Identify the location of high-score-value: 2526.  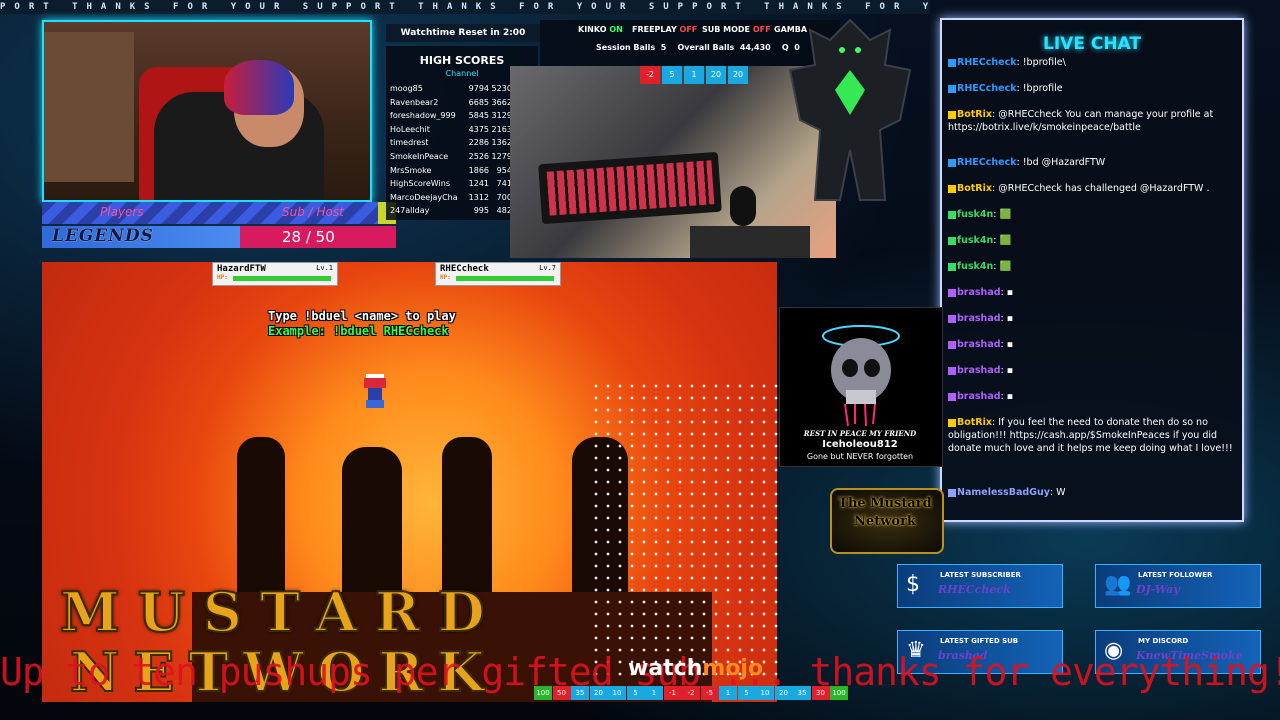
(478, 156).